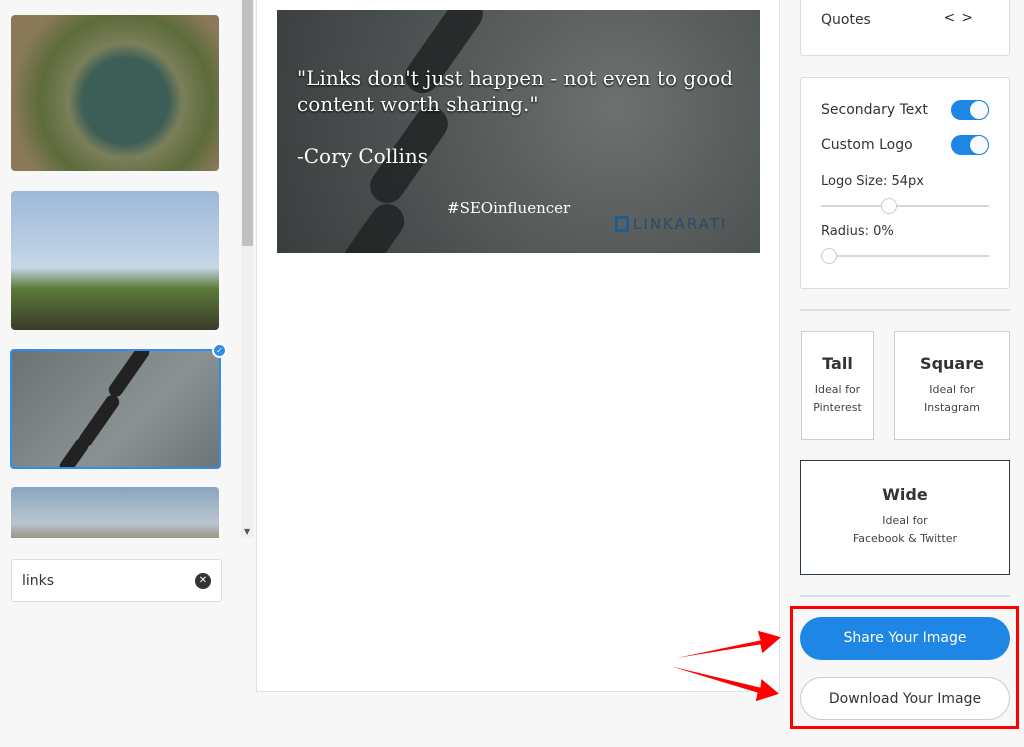 The width and height of the screenshot is (1024, 747). Describe the element at coordinates (719, 646) in the screenshot. I see `arrow-to-share` at that location.